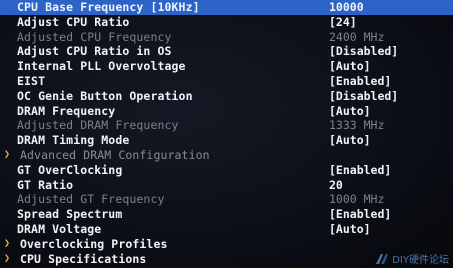  I want to click on setting-row-gt-ratio: GT Ratio 20, so click(226, 185).